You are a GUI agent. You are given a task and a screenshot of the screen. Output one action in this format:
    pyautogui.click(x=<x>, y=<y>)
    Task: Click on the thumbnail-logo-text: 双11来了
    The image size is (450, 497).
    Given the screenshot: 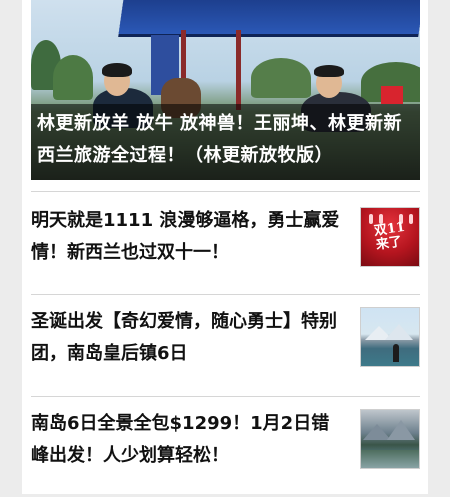 What is the action you would take?
    pyautogui.click(x=390, y=236)
    